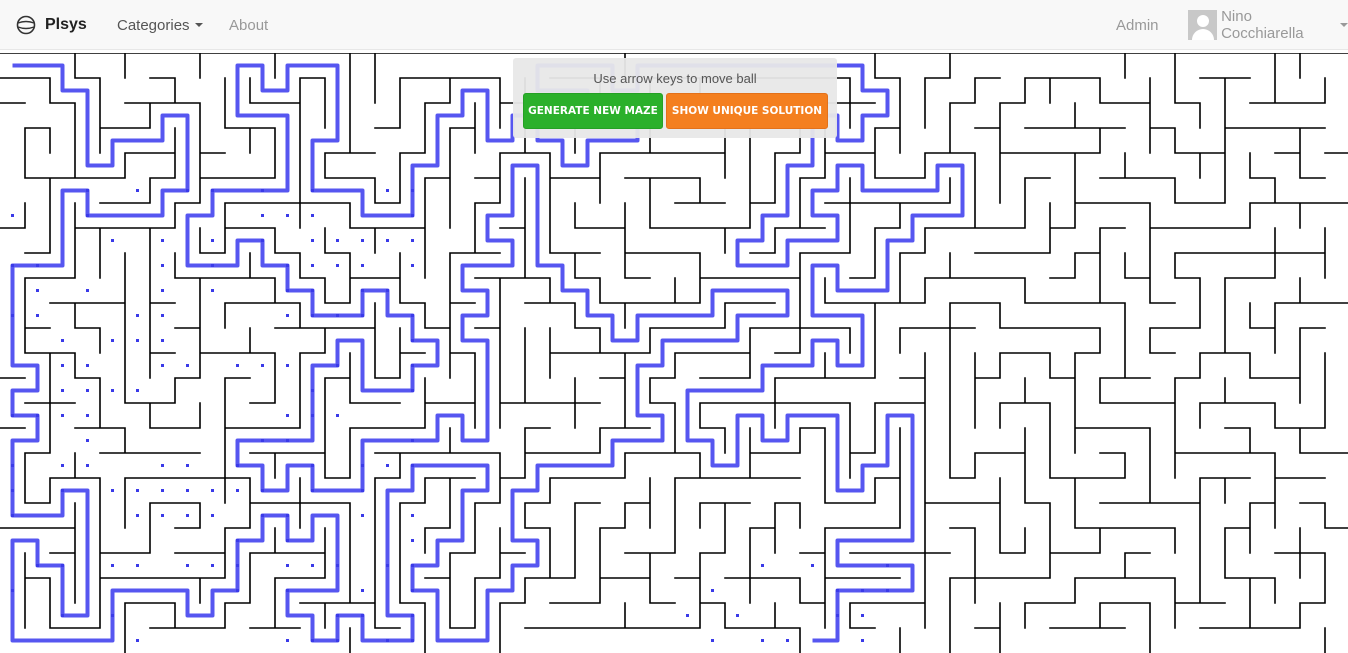 Image resolution: width=1348 pixels, height=653 pixels. What do you see at coordinates (675, 78) in the screenshot?
I see `instructions-text: Use arrow keys to move ball` at bounding box center [675, 78].